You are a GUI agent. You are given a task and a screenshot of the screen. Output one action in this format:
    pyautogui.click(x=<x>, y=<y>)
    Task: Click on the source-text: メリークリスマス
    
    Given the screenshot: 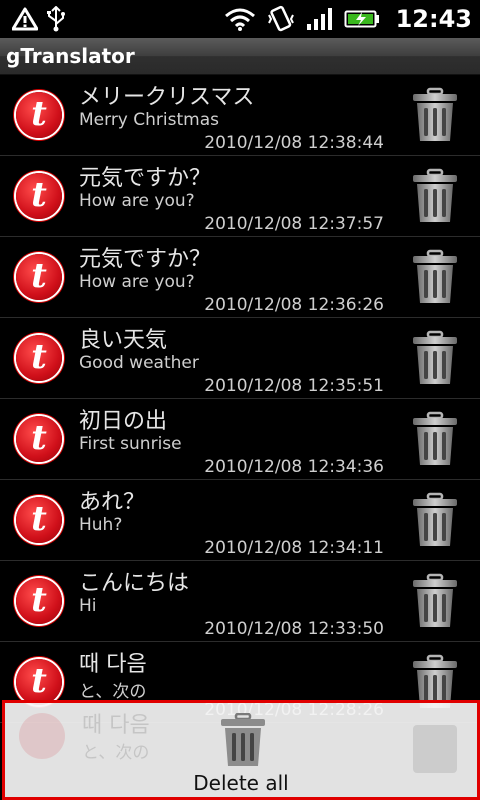 What is the action you would take?
    pyautogui.click(x=167, y=97)
    